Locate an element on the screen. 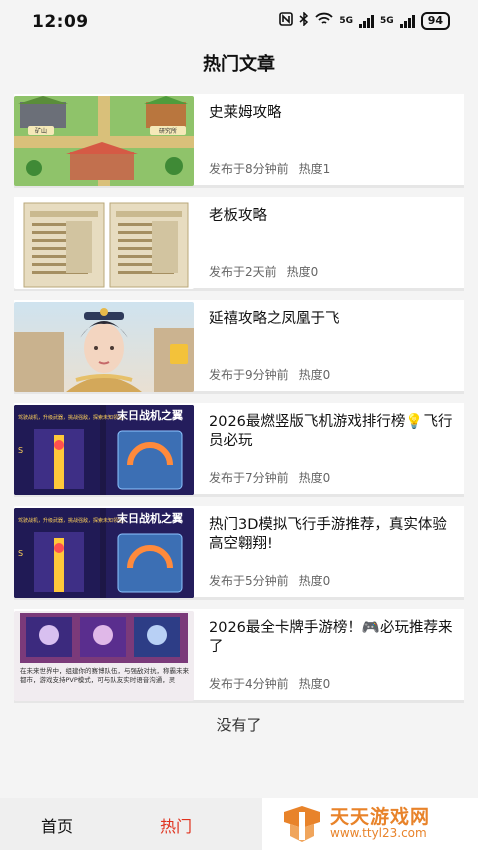  map-label-lab: 研究所 is located at coordinates (168, 131).